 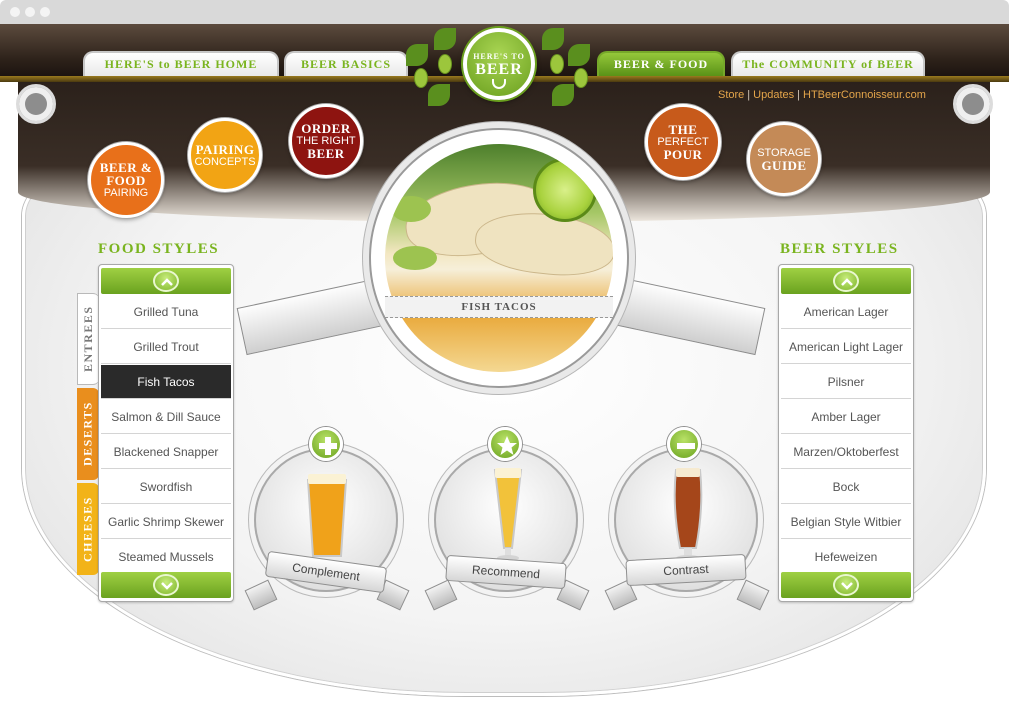 What do you see at coordinates (499, 258) in the screenshot?
I see `featured-dish-image` at bounding box center [499, 258].